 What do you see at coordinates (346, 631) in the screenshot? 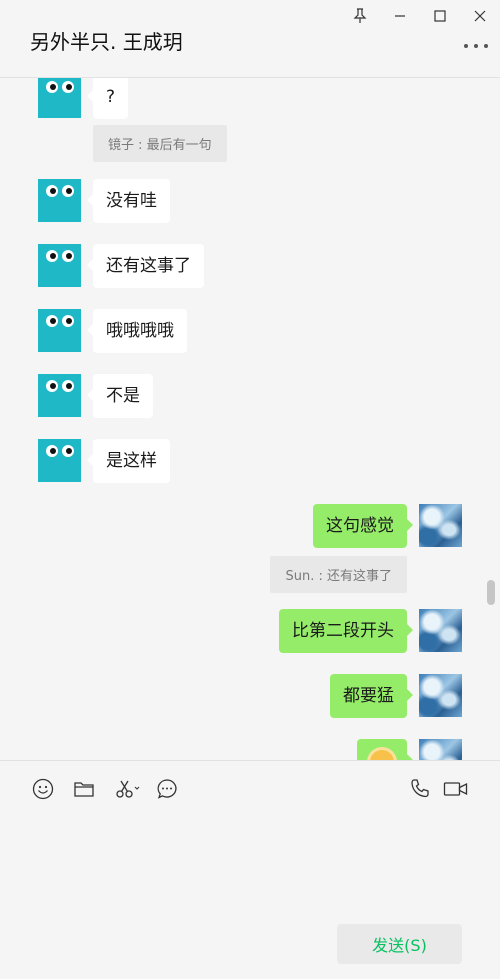
I see `message-bubble: 比第二段开头` at bounding box center [346, 631].